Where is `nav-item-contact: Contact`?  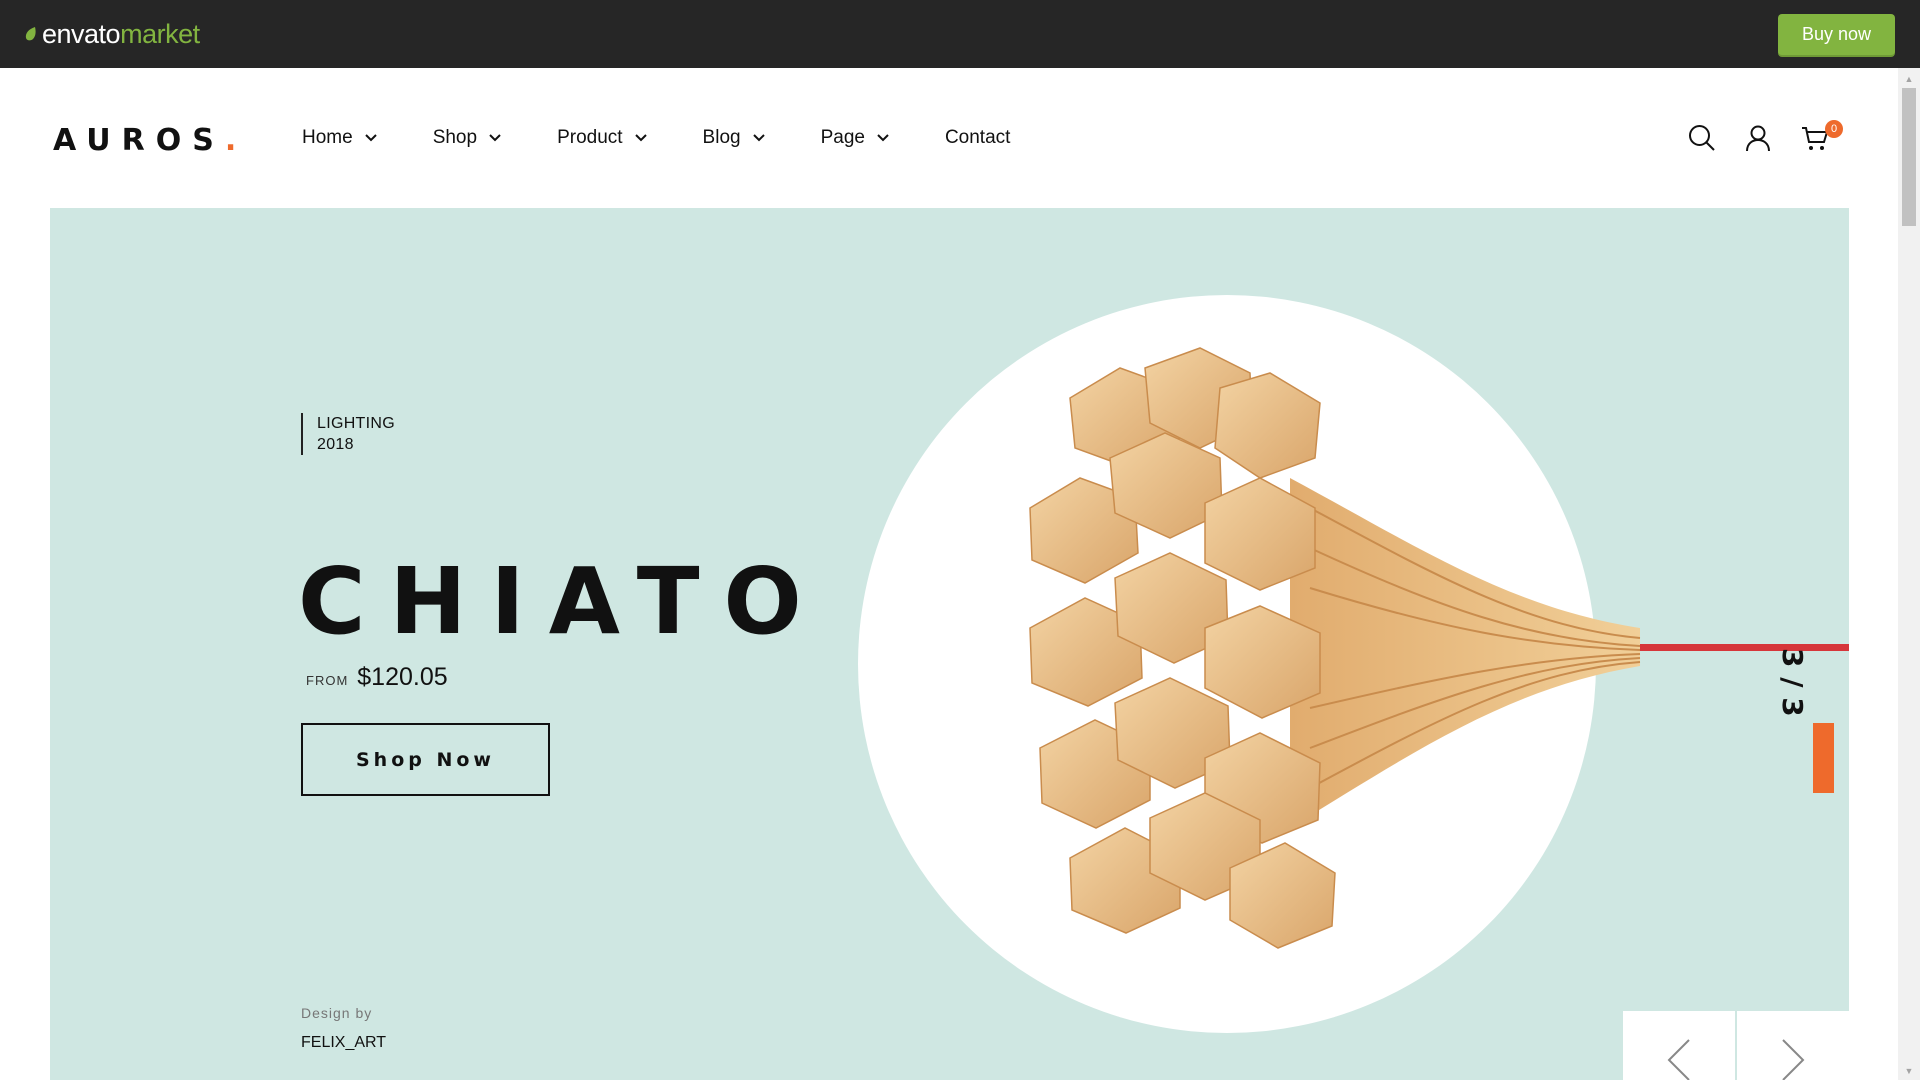 nav-item-contact: Contact is located at coordinates (977, 138).